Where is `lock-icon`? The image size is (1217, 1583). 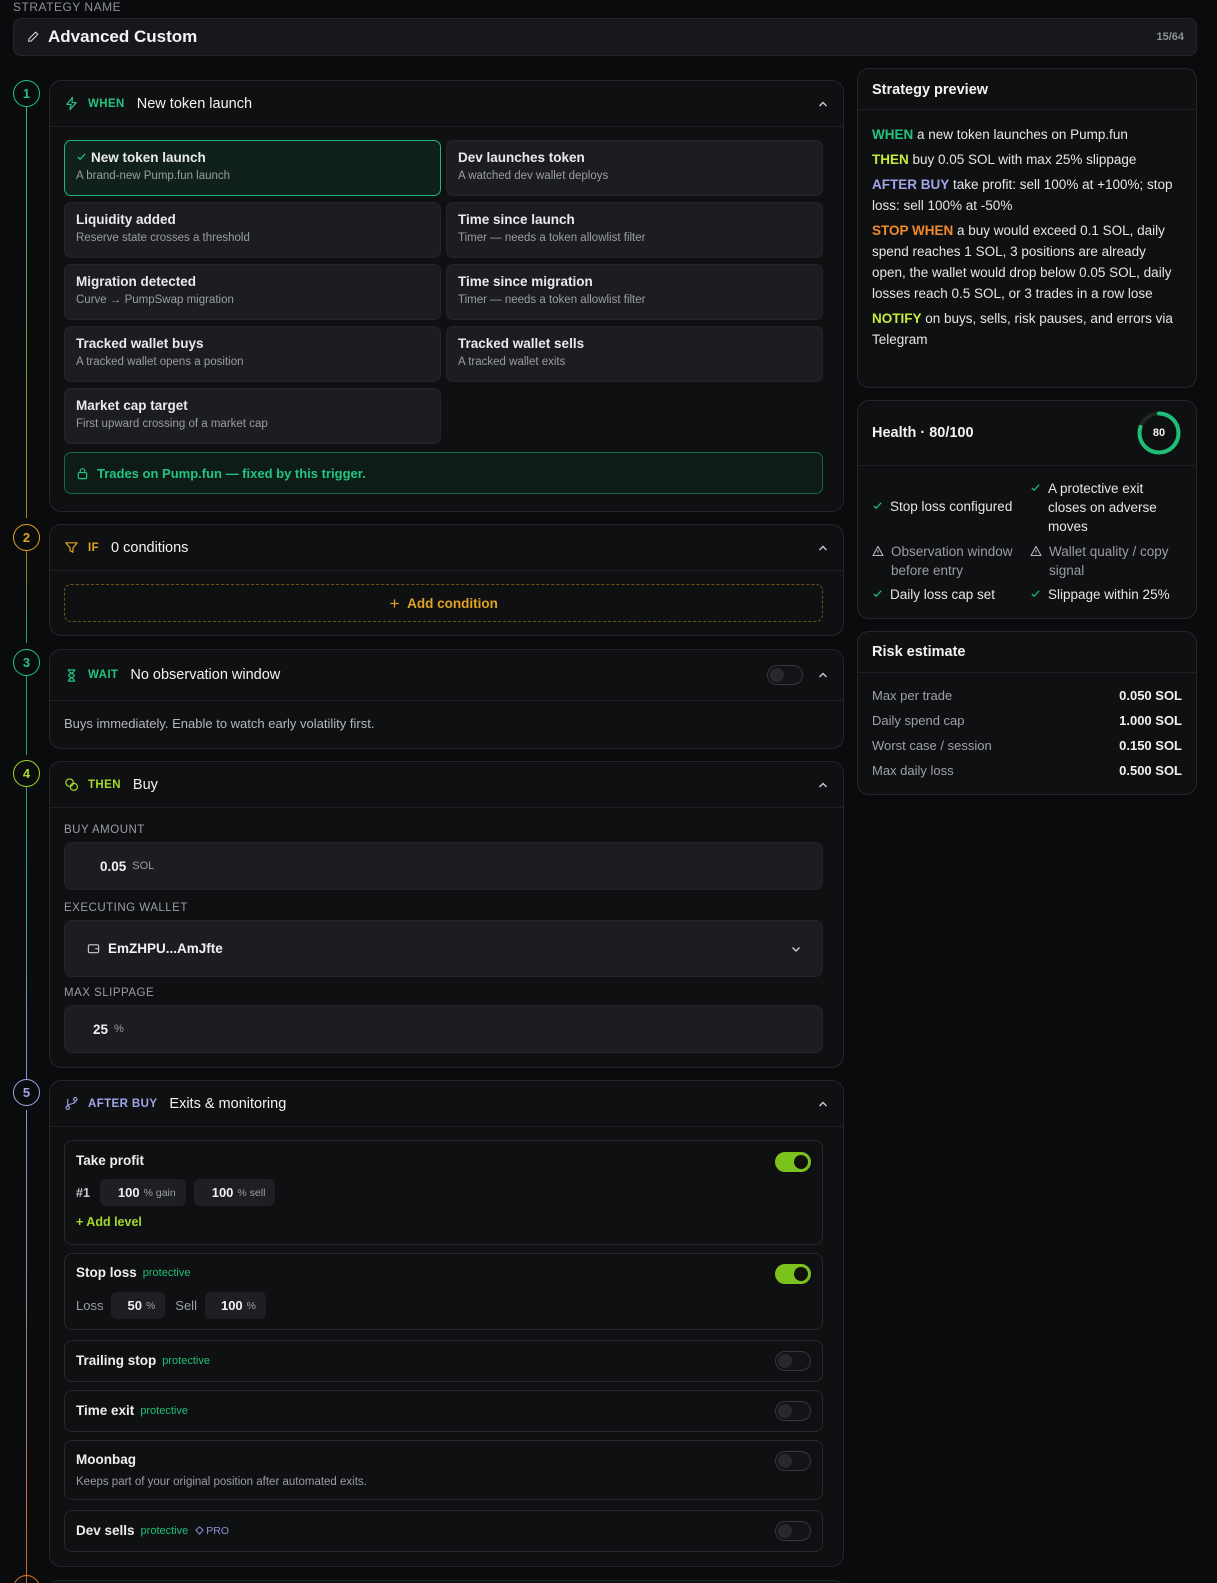 lock-icon is located at coordinates (82, 473).